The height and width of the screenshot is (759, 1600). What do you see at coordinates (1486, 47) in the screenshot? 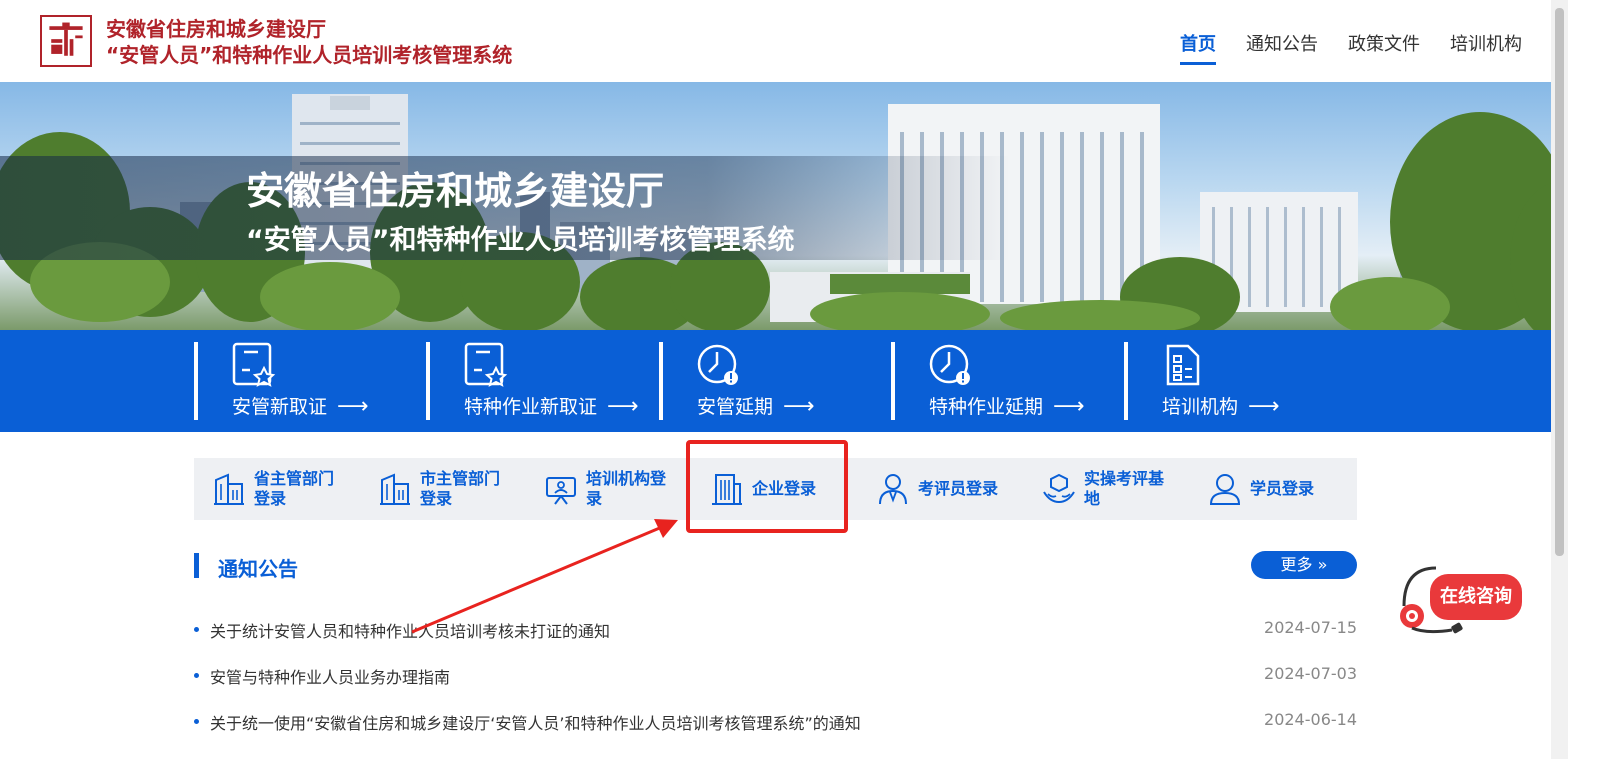
I see `nav-training-institutions: 培训机构` at bounding box center [1486, 47].